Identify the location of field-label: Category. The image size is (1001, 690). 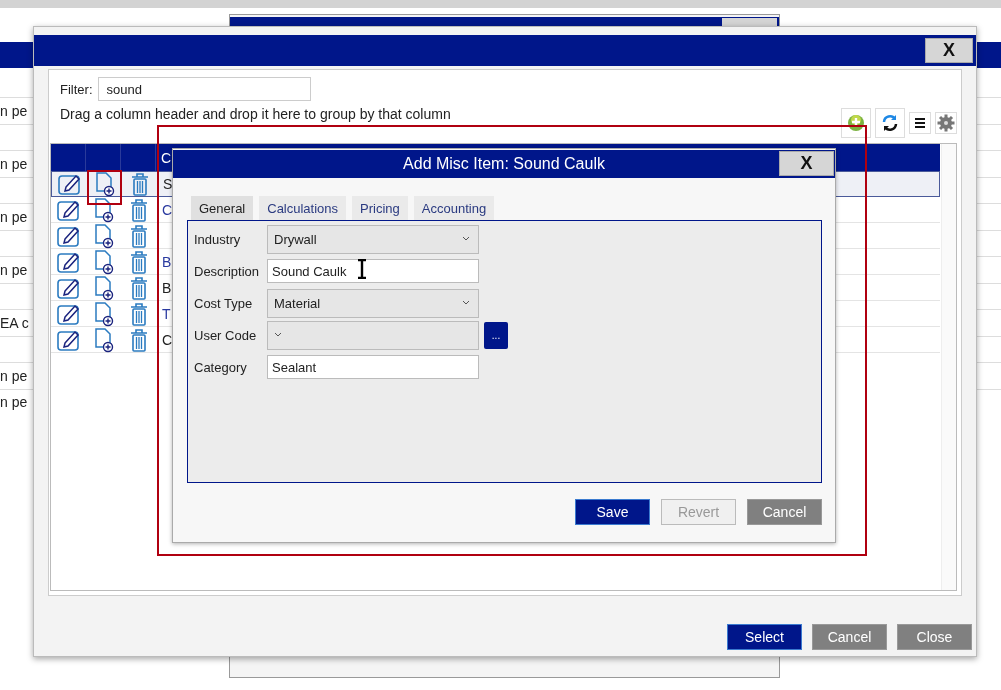
(221, 367).